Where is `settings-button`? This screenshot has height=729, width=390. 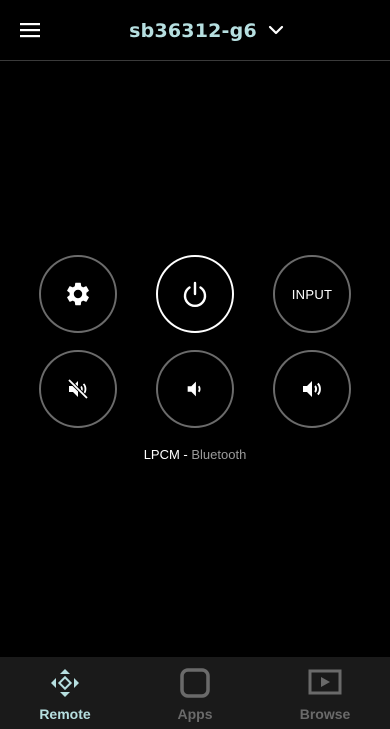 settings-button is located at coordinates (78, 294).